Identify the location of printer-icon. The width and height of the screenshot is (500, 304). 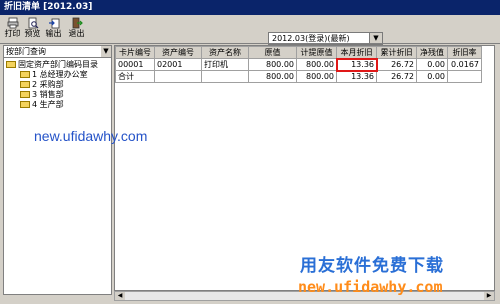
(12, 23).